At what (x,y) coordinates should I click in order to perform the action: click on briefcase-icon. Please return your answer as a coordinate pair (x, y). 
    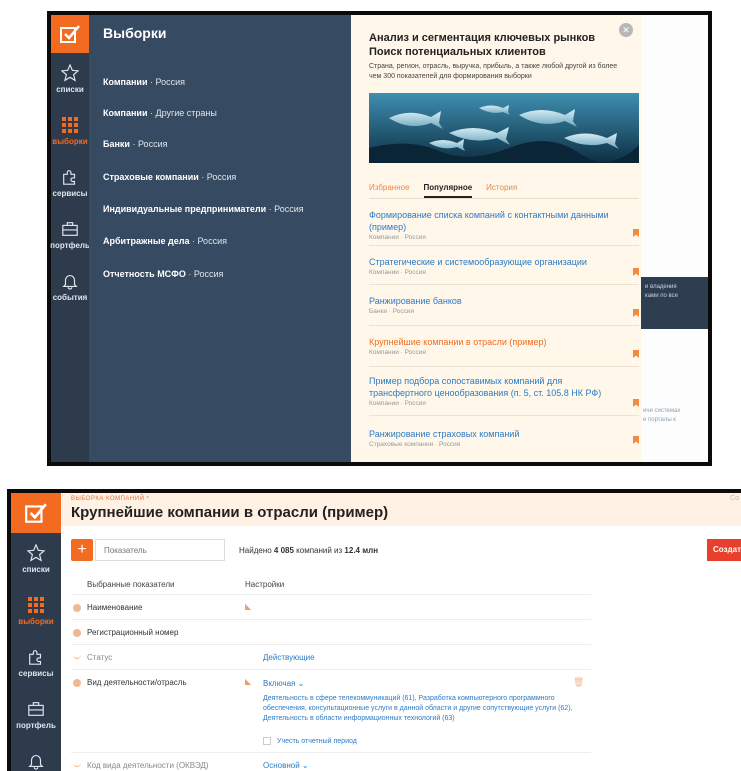
    Looking at the image, I should click on (70, 229).